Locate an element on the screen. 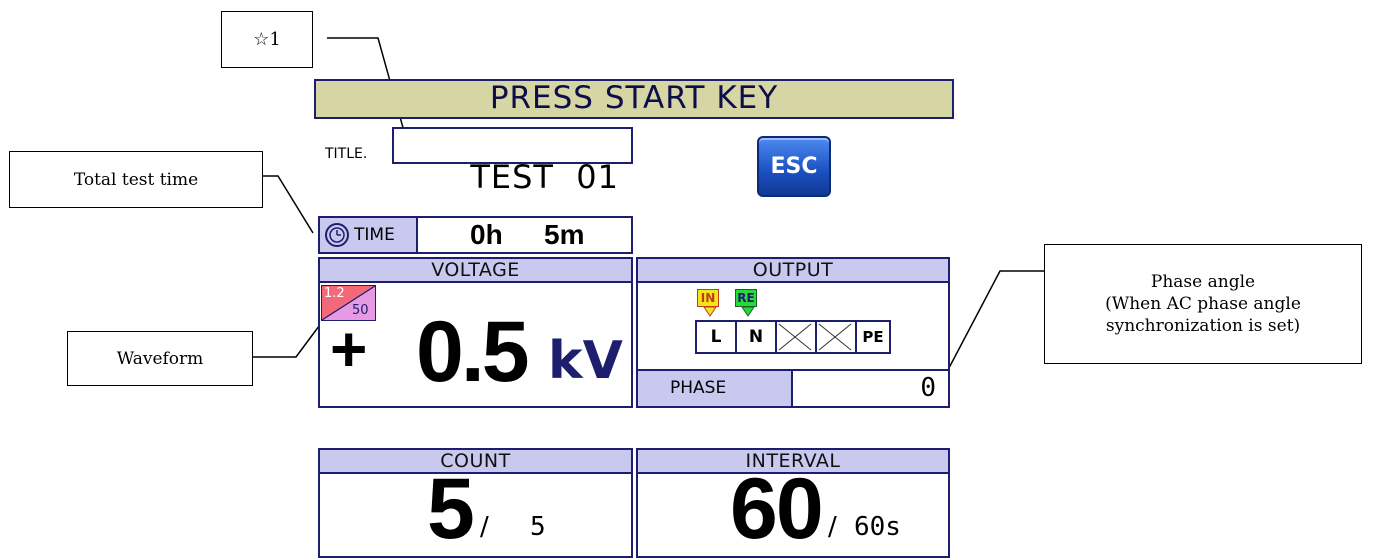 This screenshot has height=558, width=1377. star-note-text: ☆1 is located at coordinates (267, 39).